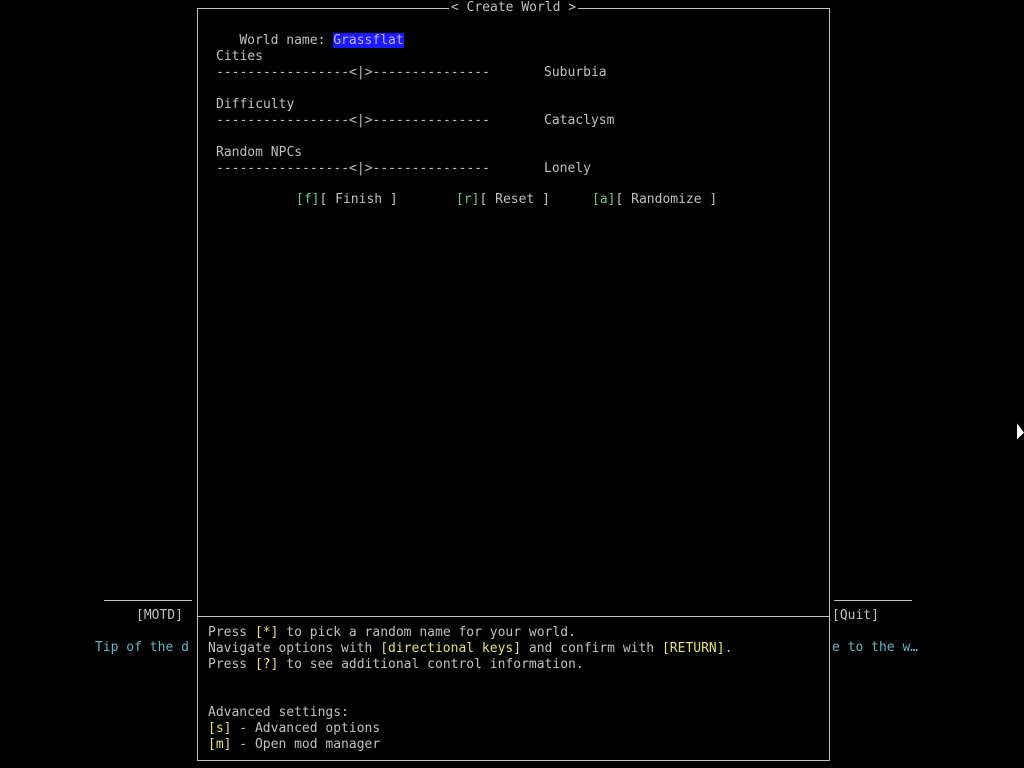 Image resolution: width=1024 pixels, height=768 pixels. What do you see at coordinates (353, 121) in the screenshot?
I see `option-slider-difficulty: -----------------<|>---------------` at bounding box center [353, 121].